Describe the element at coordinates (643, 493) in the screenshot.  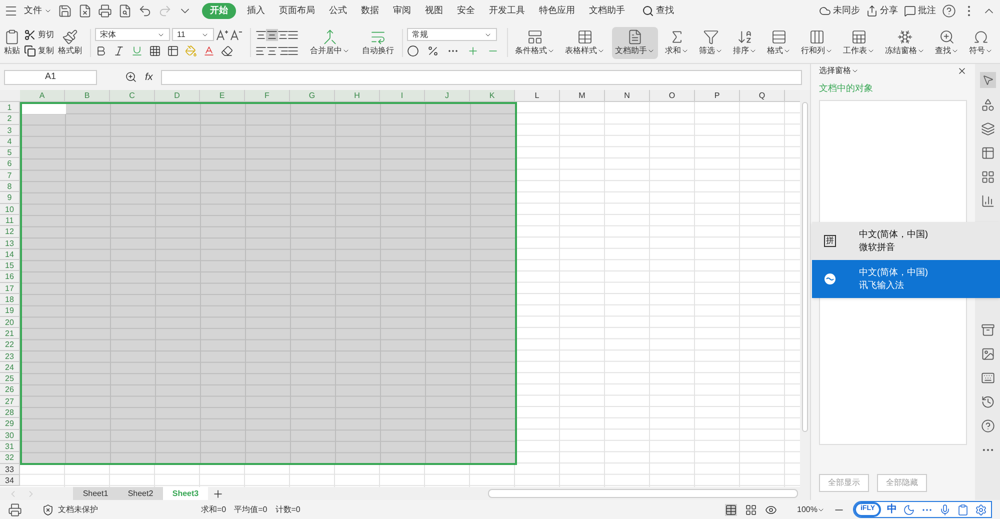
I see `horizontal-scrollbar` at that location.